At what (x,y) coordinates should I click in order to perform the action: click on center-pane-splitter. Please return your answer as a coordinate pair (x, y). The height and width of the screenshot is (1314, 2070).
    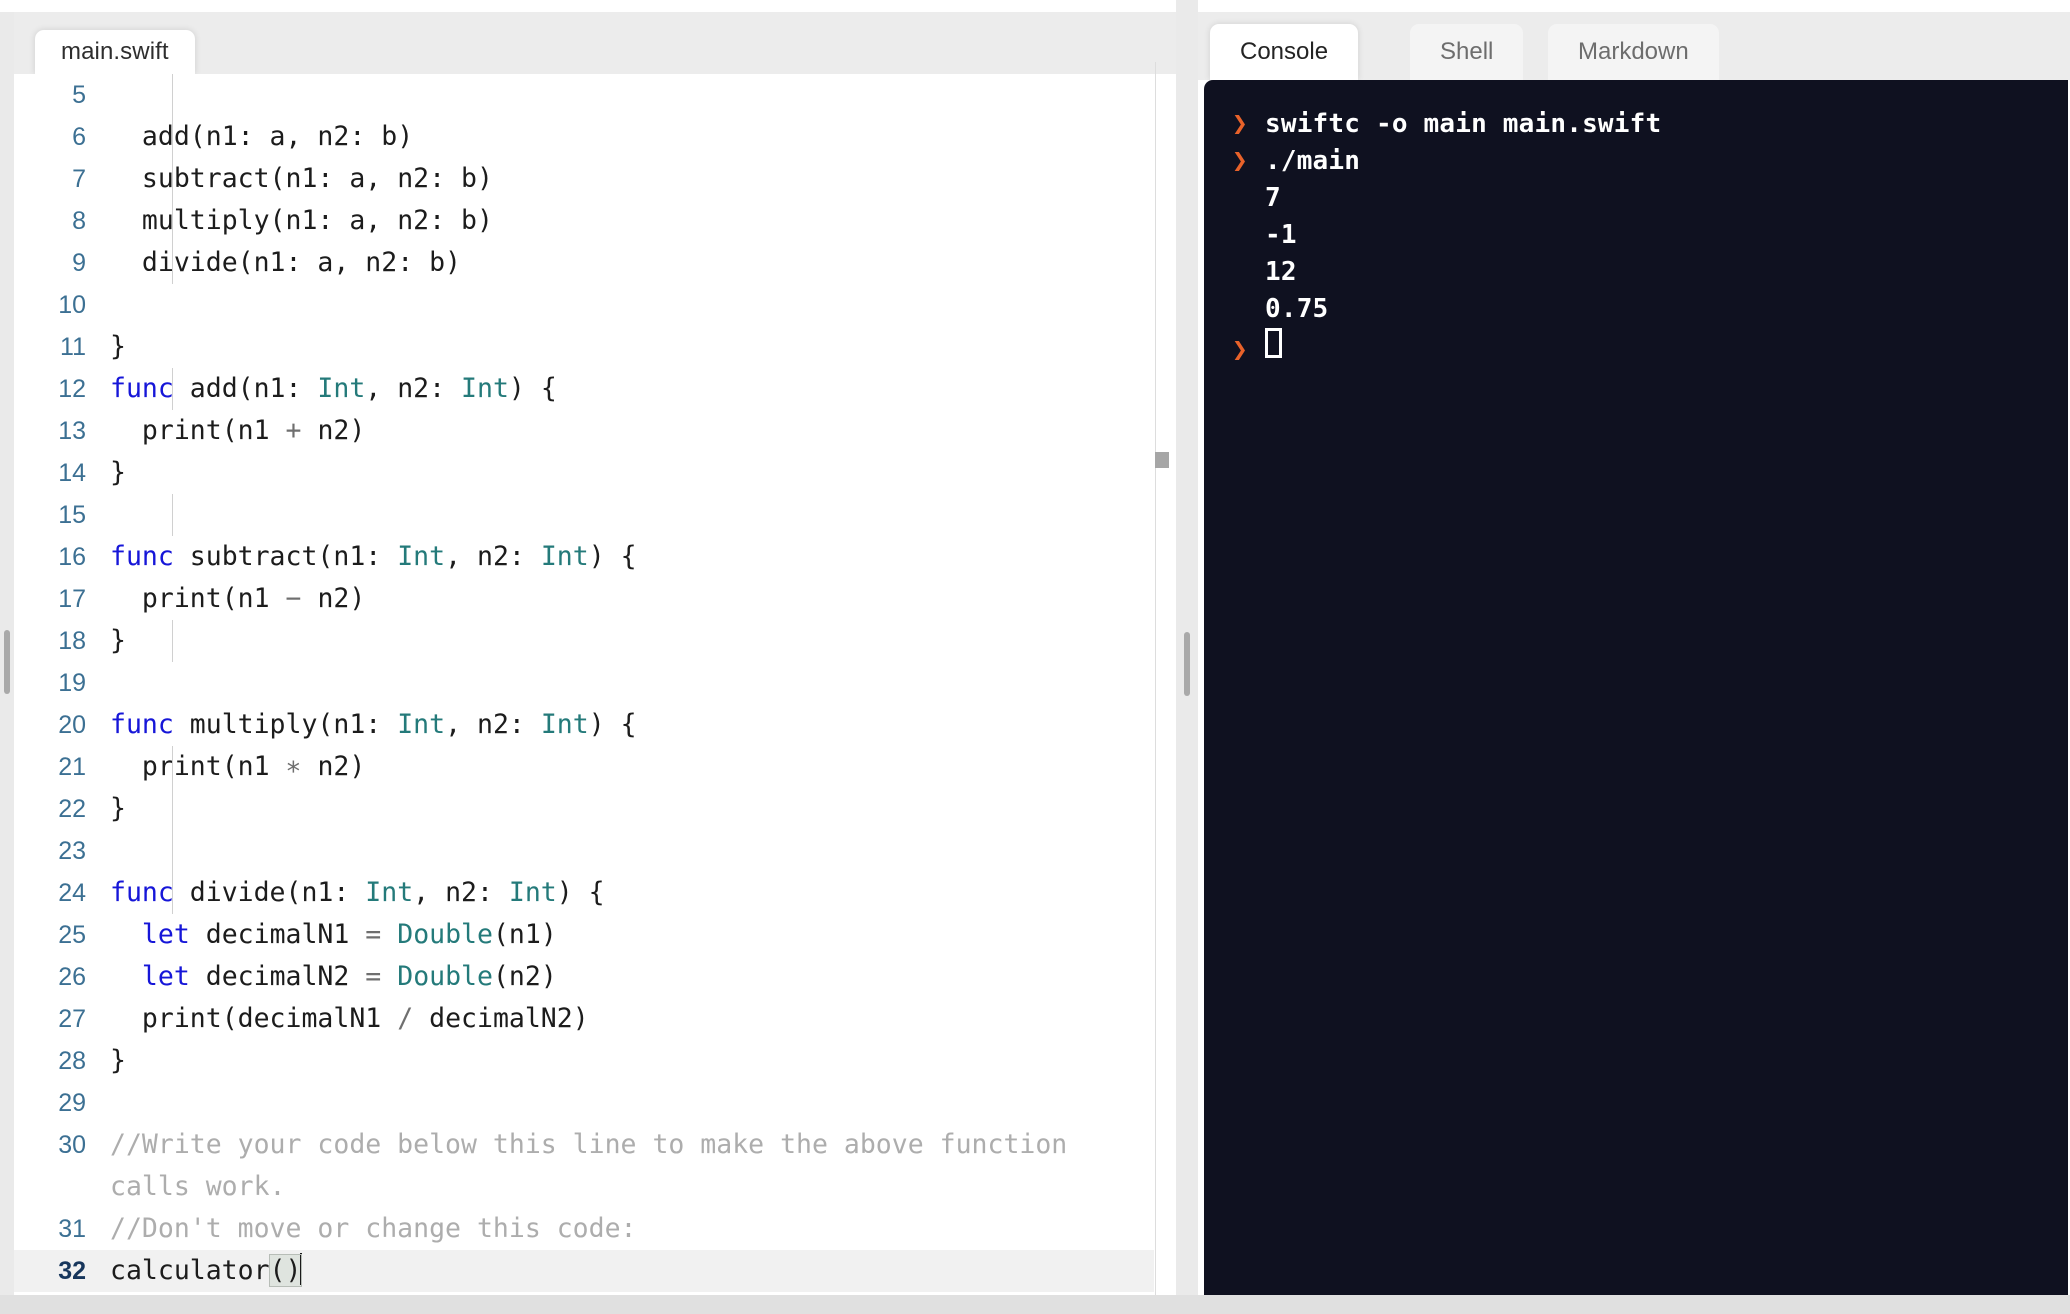
    Looking at the image, I should click on (1187, 657).